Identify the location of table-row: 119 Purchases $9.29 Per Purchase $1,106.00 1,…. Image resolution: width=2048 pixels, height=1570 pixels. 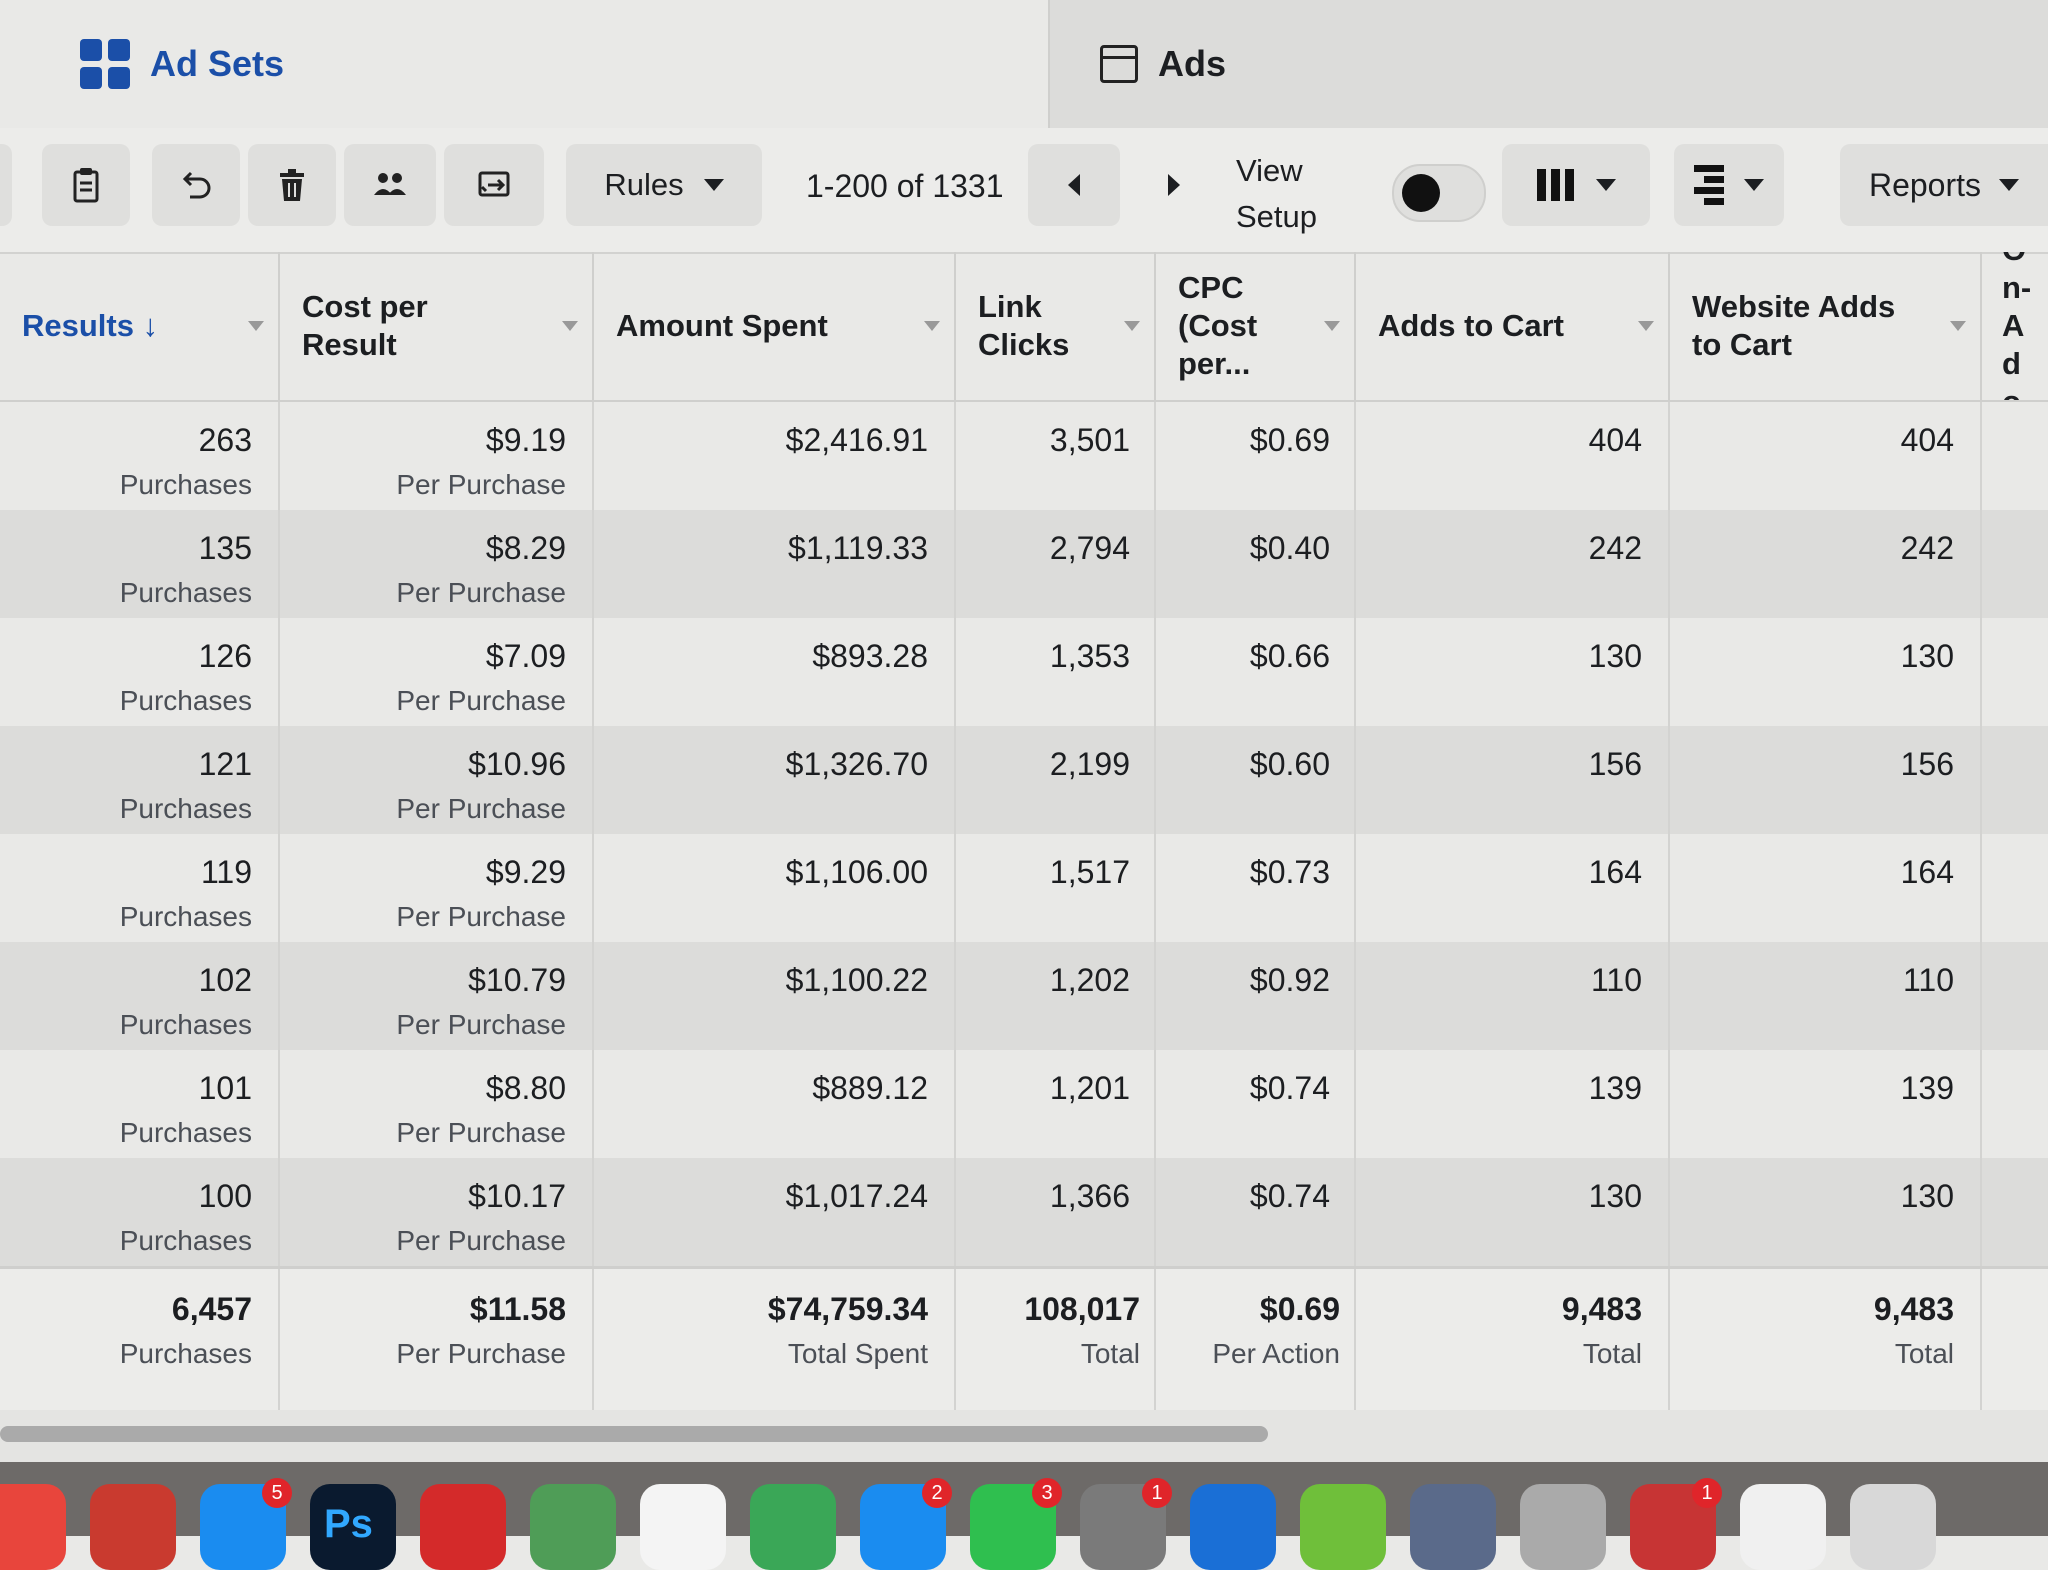
(1024, 888).